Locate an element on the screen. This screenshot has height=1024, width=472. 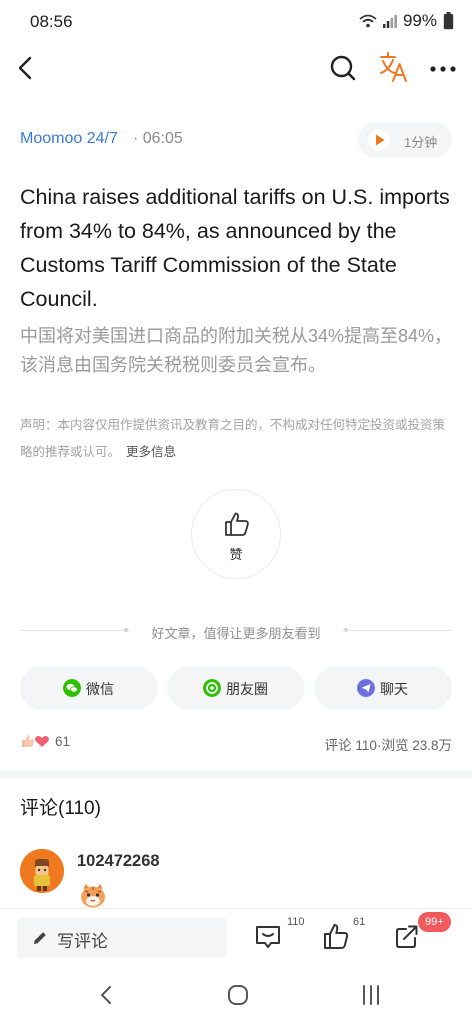
article-source: Moomoo 24/7 is located at coordinates (69, 139).